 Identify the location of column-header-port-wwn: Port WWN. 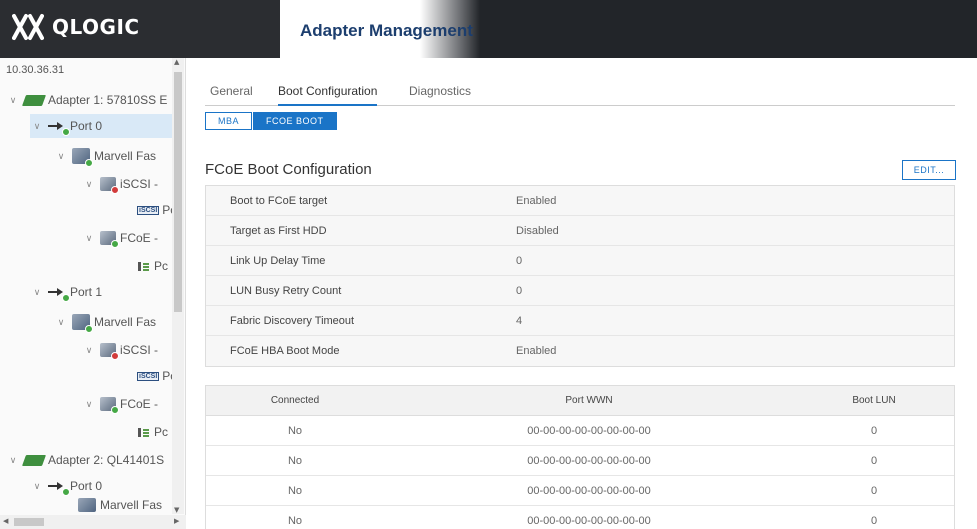
(589, 400).